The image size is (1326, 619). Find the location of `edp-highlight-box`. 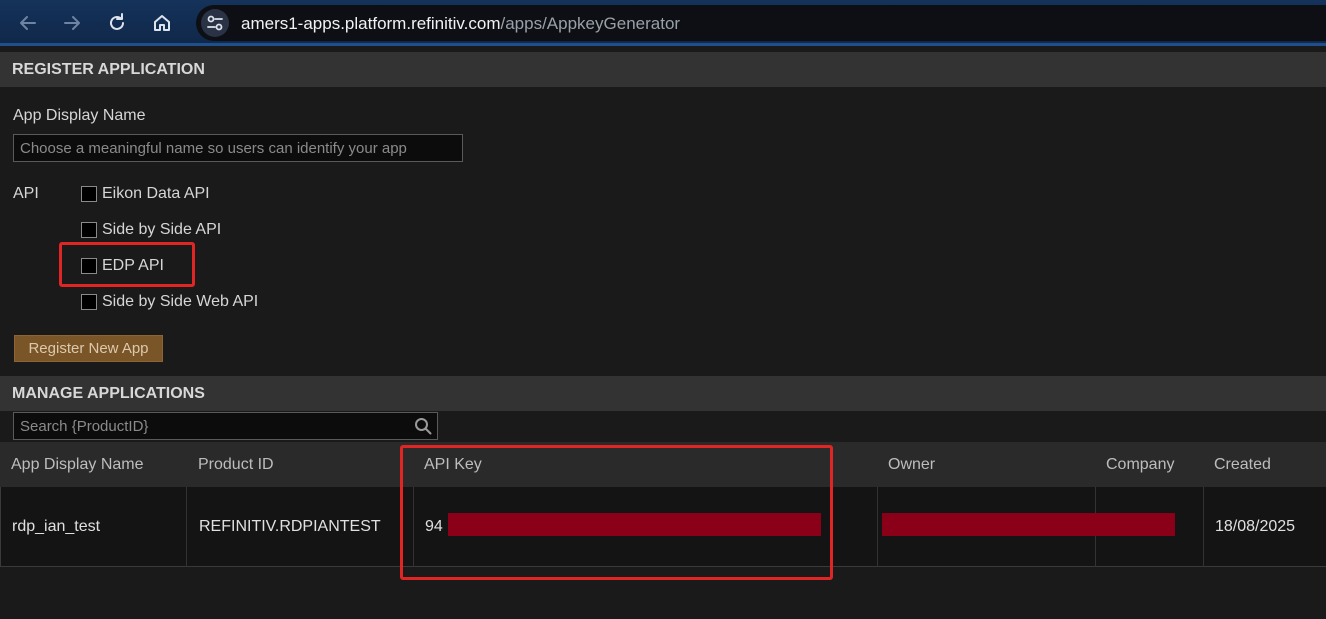

edp-highlight-box is located at coordinates (127, 264).